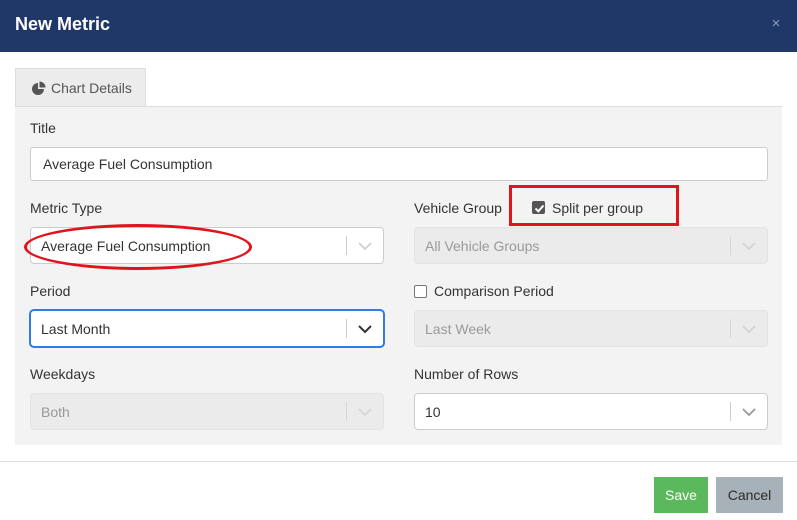 This screenshot has width=797, height=520. Describe the element at coordinates (76, 328) in the screenshot. I see `period-value: Last Month` at that location.